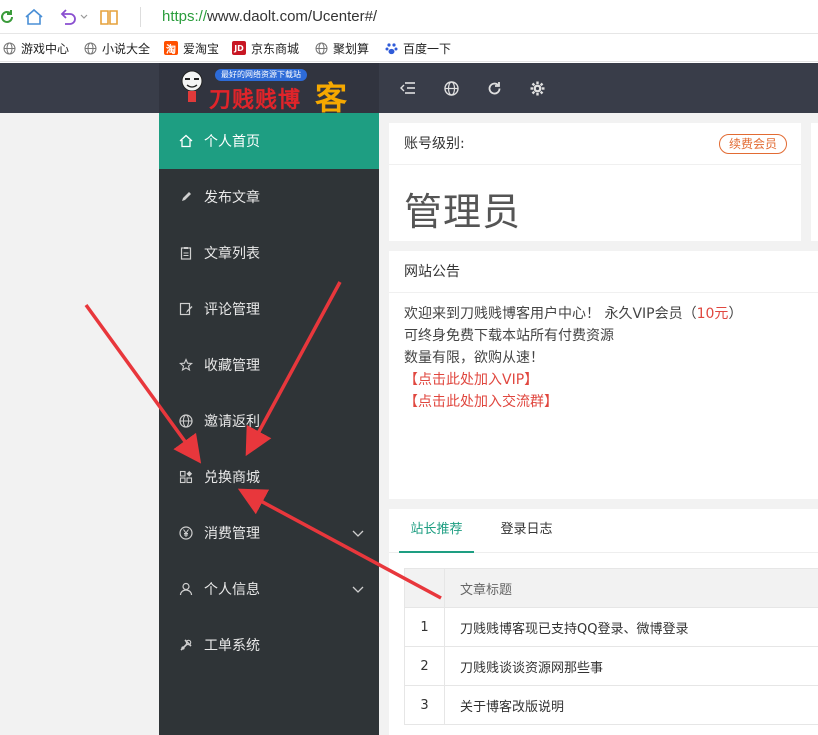 Image resolution: width=818 pixels, height=735 pixels. I want to click on sidebar-item-label: 评论管理, so click(232, 310).